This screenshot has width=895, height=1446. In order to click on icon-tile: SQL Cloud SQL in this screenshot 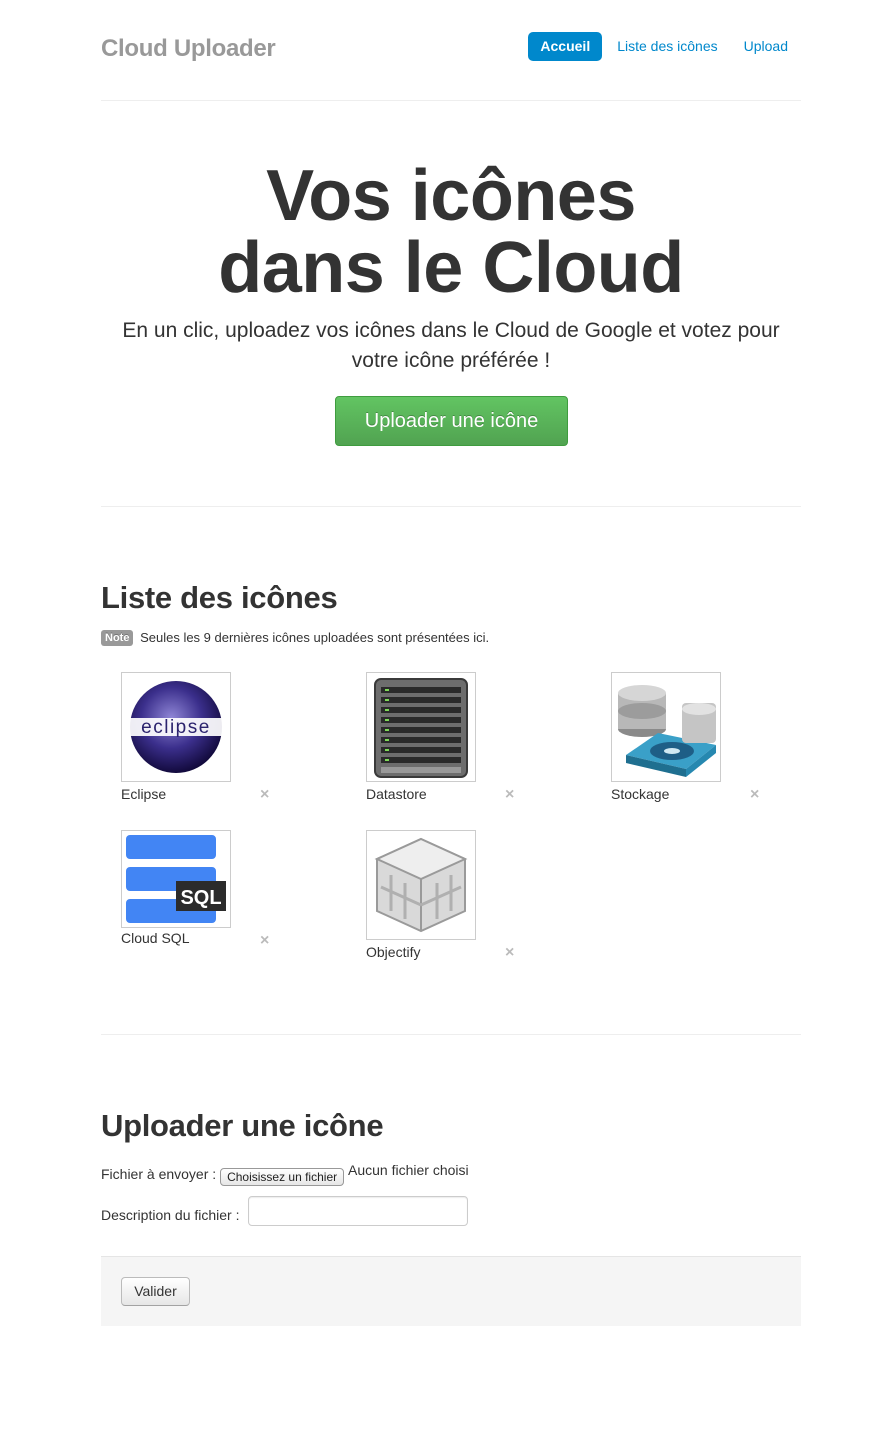, I will do `click(176, 888)`.